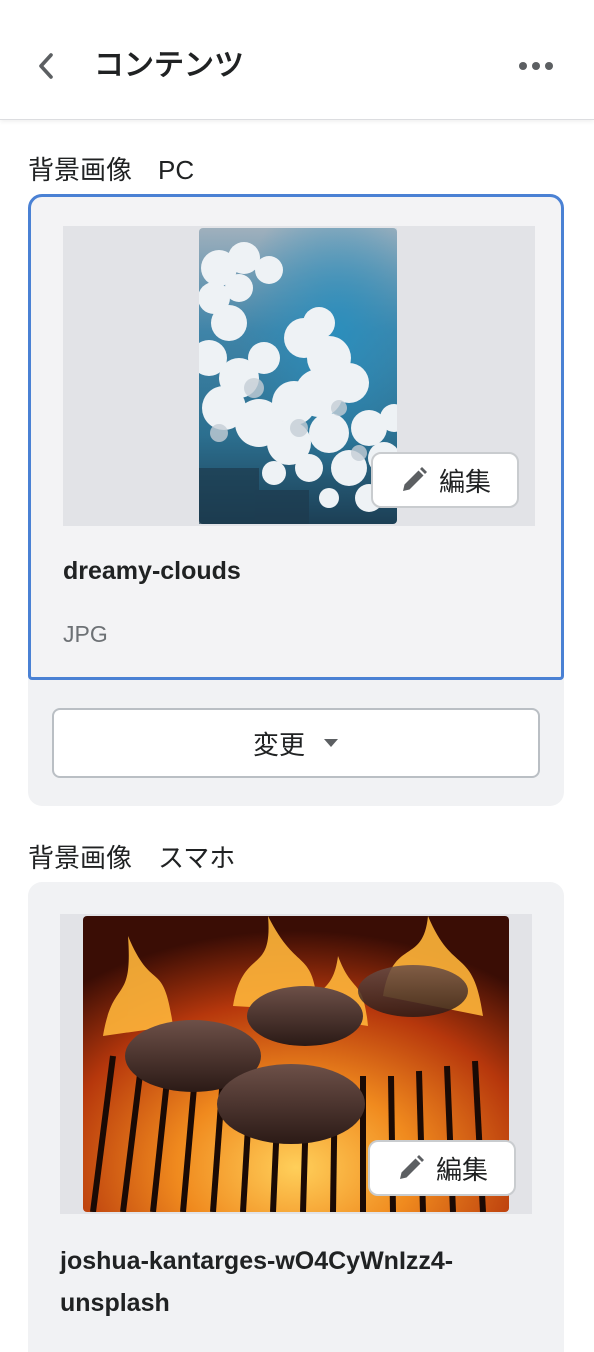 Image resolution: width=594 pixels, height=1352 pixels. I want to click on edit-image-button-sp: 編集, so click(442, 1168).